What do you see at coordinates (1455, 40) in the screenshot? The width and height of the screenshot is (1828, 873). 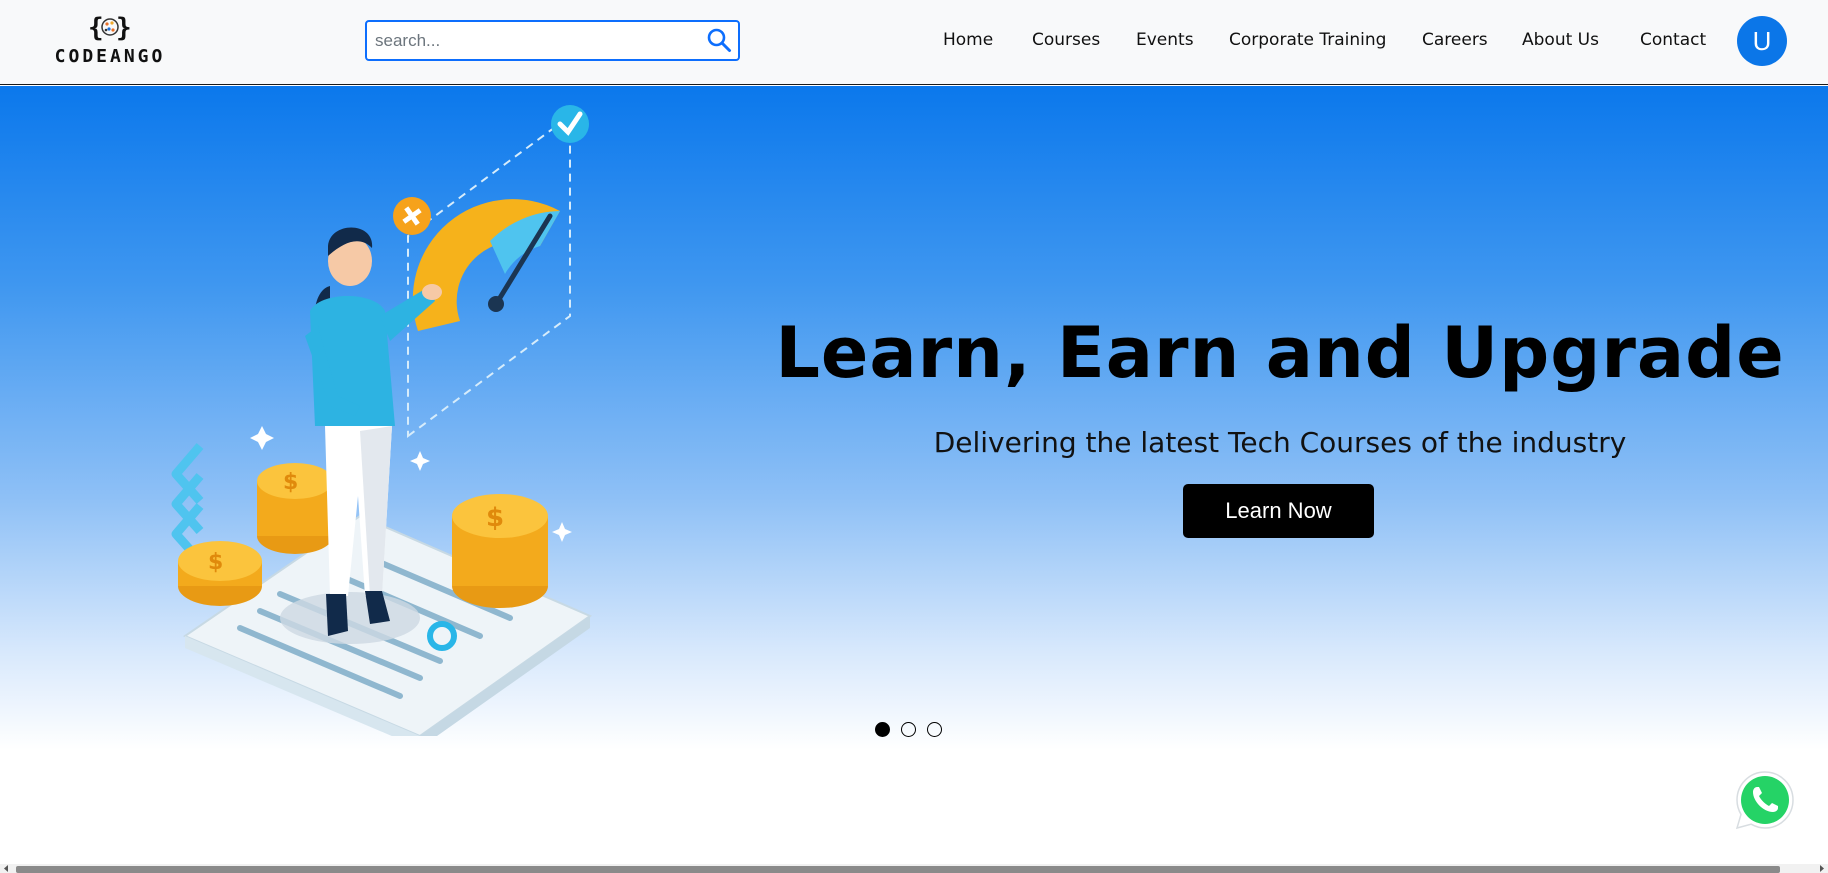 I see `nav-careers: Careers` at bounding box center [1455, 40].